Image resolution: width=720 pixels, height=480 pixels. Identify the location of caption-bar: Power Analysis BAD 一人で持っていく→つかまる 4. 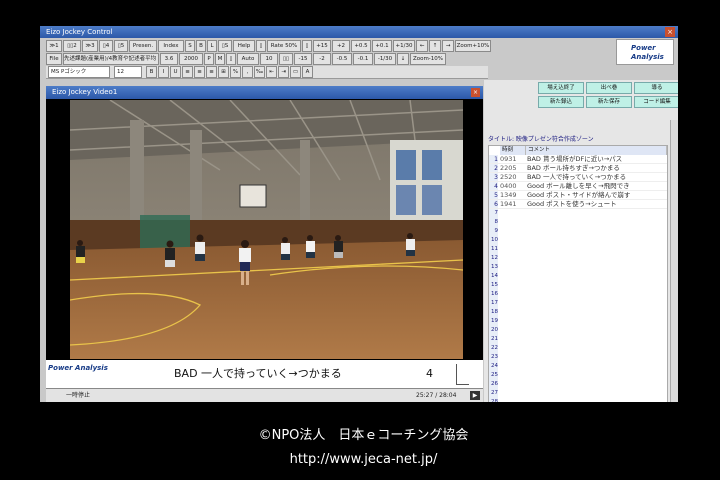
(264, 374).